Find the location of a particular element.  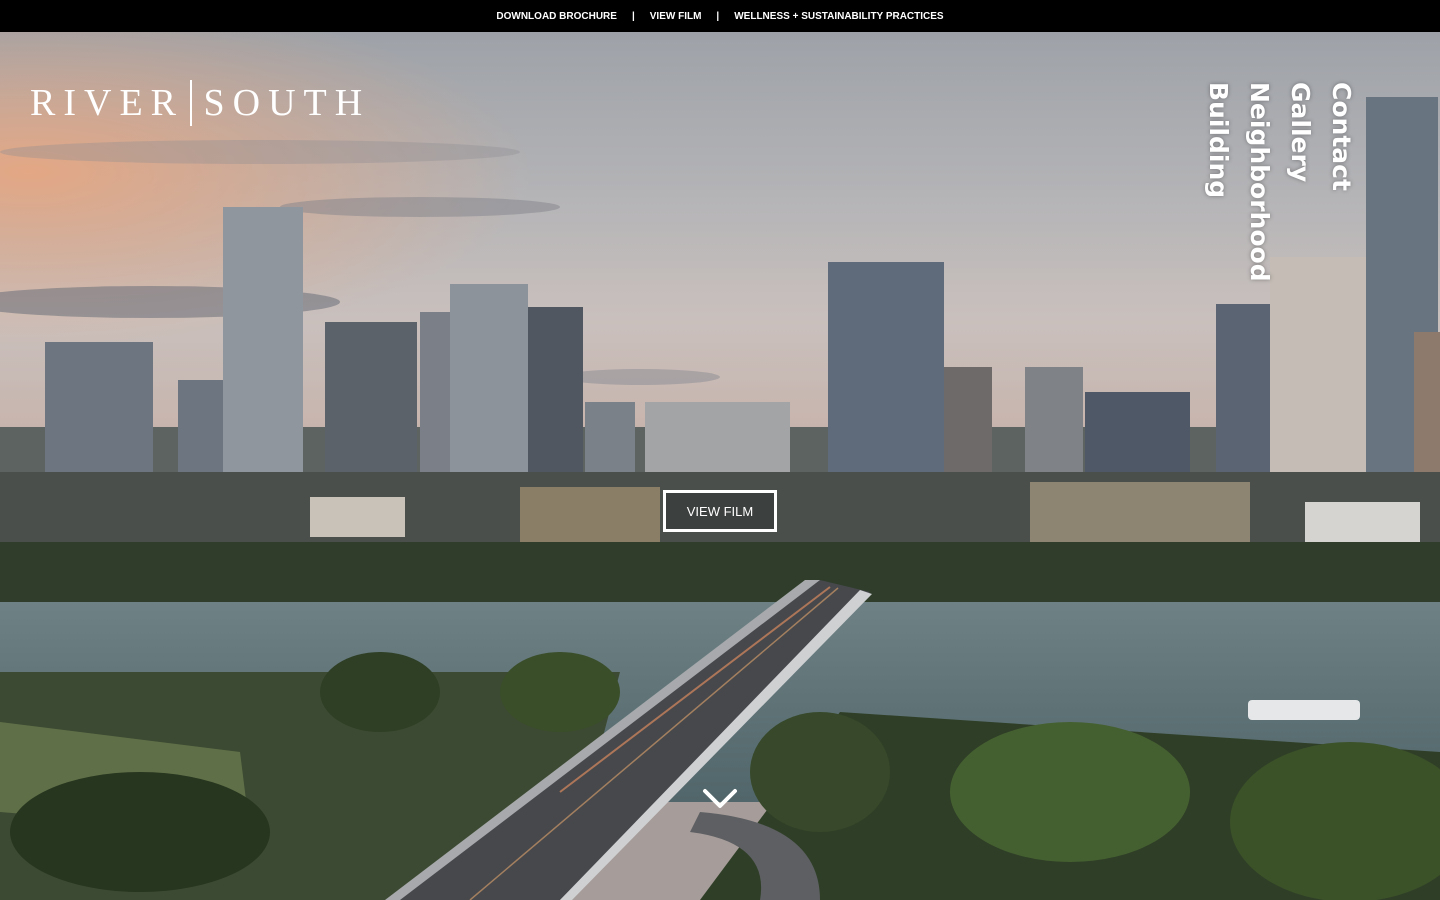

chevron-down-icon is located at coordinates (720, 799).